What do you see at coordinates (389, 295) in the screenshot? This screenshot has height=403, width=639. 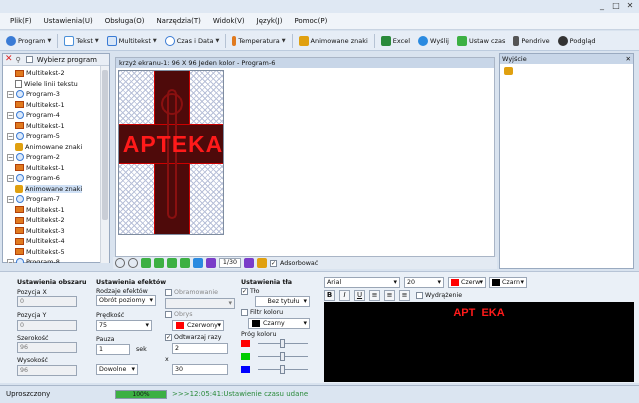 I see `align-center-icon: ≡` at bounding box center [389, 295].